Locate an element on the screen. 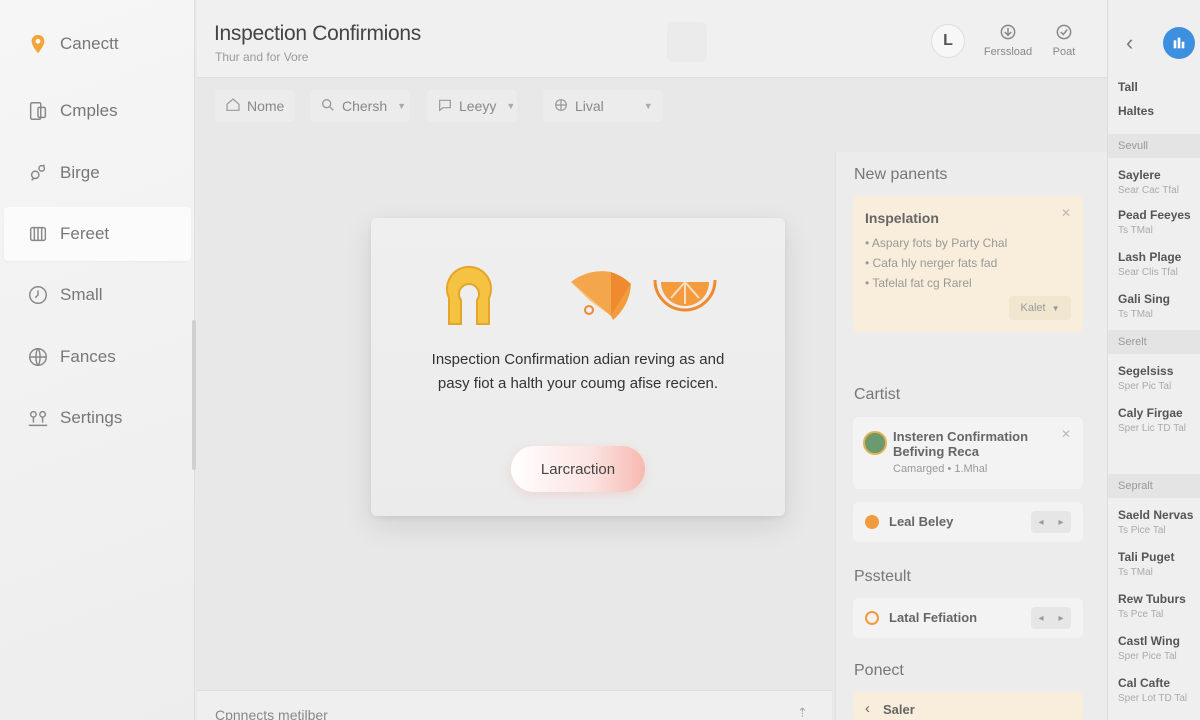  list-item: Gali Sing Ts TMal is located at coordinates (1158, 306).